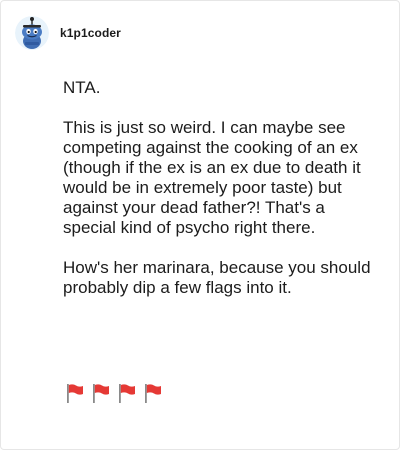 This screenshot has height=450, width=400. What do you see at coordinates (113, 393) in the screenshot?
I see `flag-emoji-row` at bounding box center [113, 393].